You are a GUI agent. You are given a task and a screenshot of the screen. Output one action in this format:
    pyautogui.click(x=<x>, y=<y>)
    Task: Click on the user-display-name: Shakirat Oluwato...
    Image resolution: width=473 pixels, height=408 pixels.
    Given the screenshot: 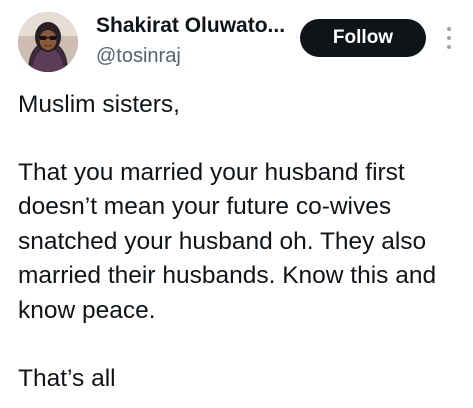 What is the action you would take?
    pyautogui.click(x=192, y=26)
    